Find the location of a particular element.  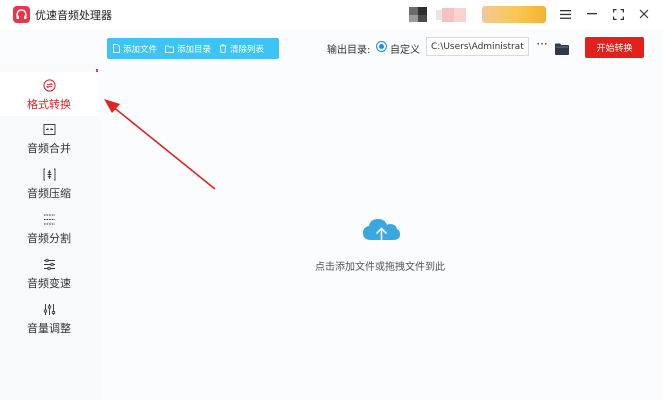

sidebar-item-format-convert: 格式转换 is located at coordinates (49, 94).